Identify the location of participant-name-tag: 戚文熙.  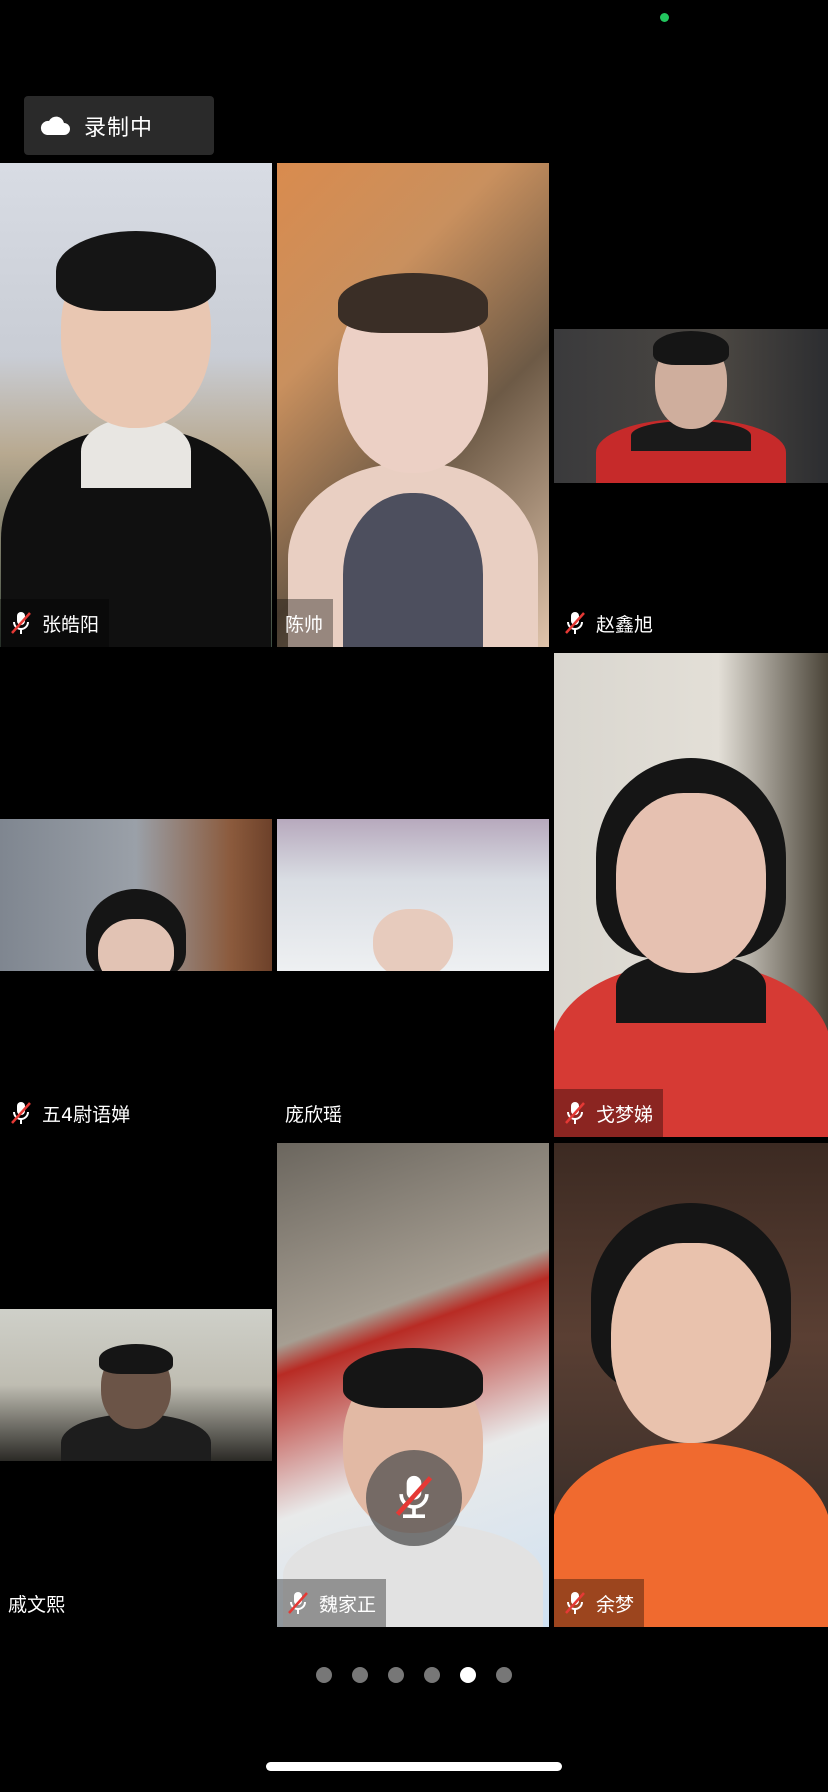
(37, 1603).